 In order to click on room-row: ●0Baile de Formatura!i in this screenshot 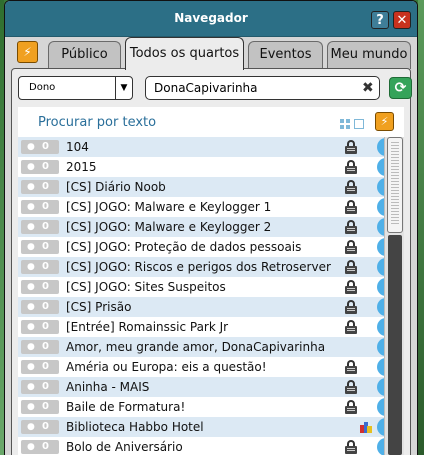, I will do `click(206, 407)`.